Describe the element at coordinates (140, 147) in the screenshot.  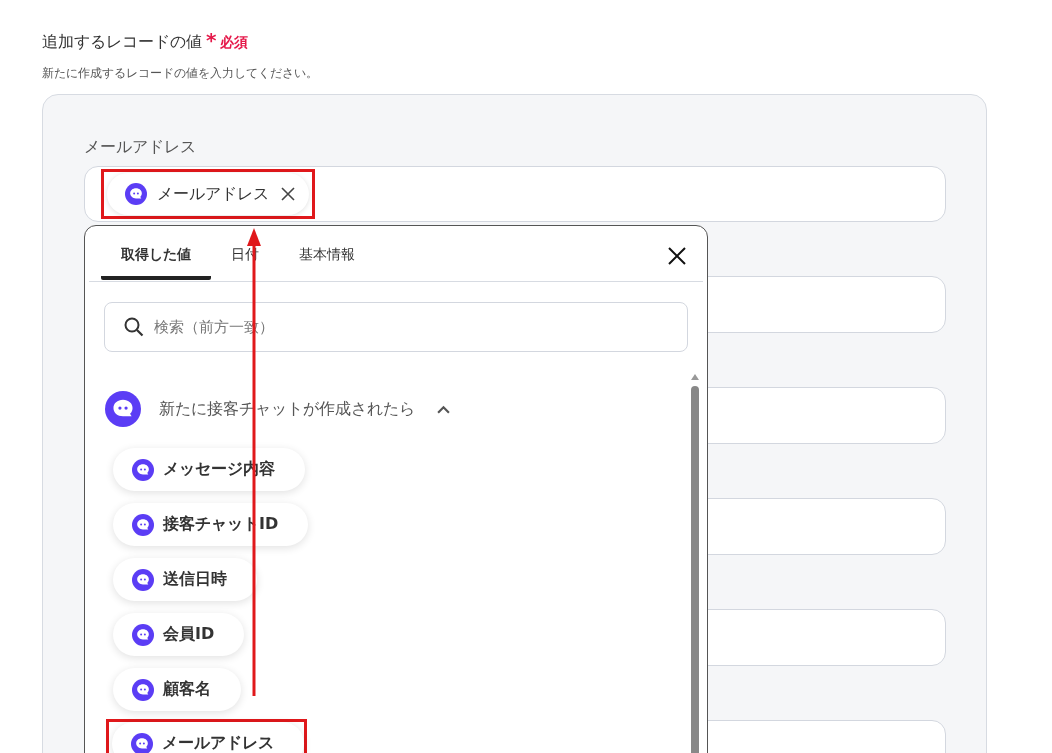
I see `field-label: メールアドレス` at that location.